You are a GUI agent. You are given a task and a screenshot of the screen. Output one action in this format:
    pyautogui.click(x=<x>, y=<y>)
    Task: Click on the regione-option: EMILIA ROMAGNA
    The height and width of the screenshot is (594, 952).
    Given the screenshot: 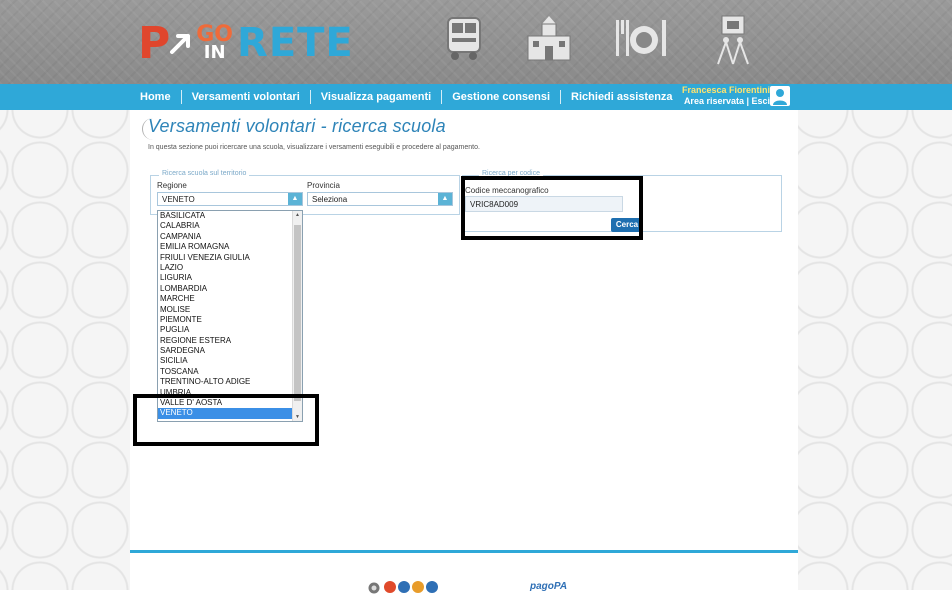 What is the action you would take?
    pyautogui.click(x=226, y=247)
    